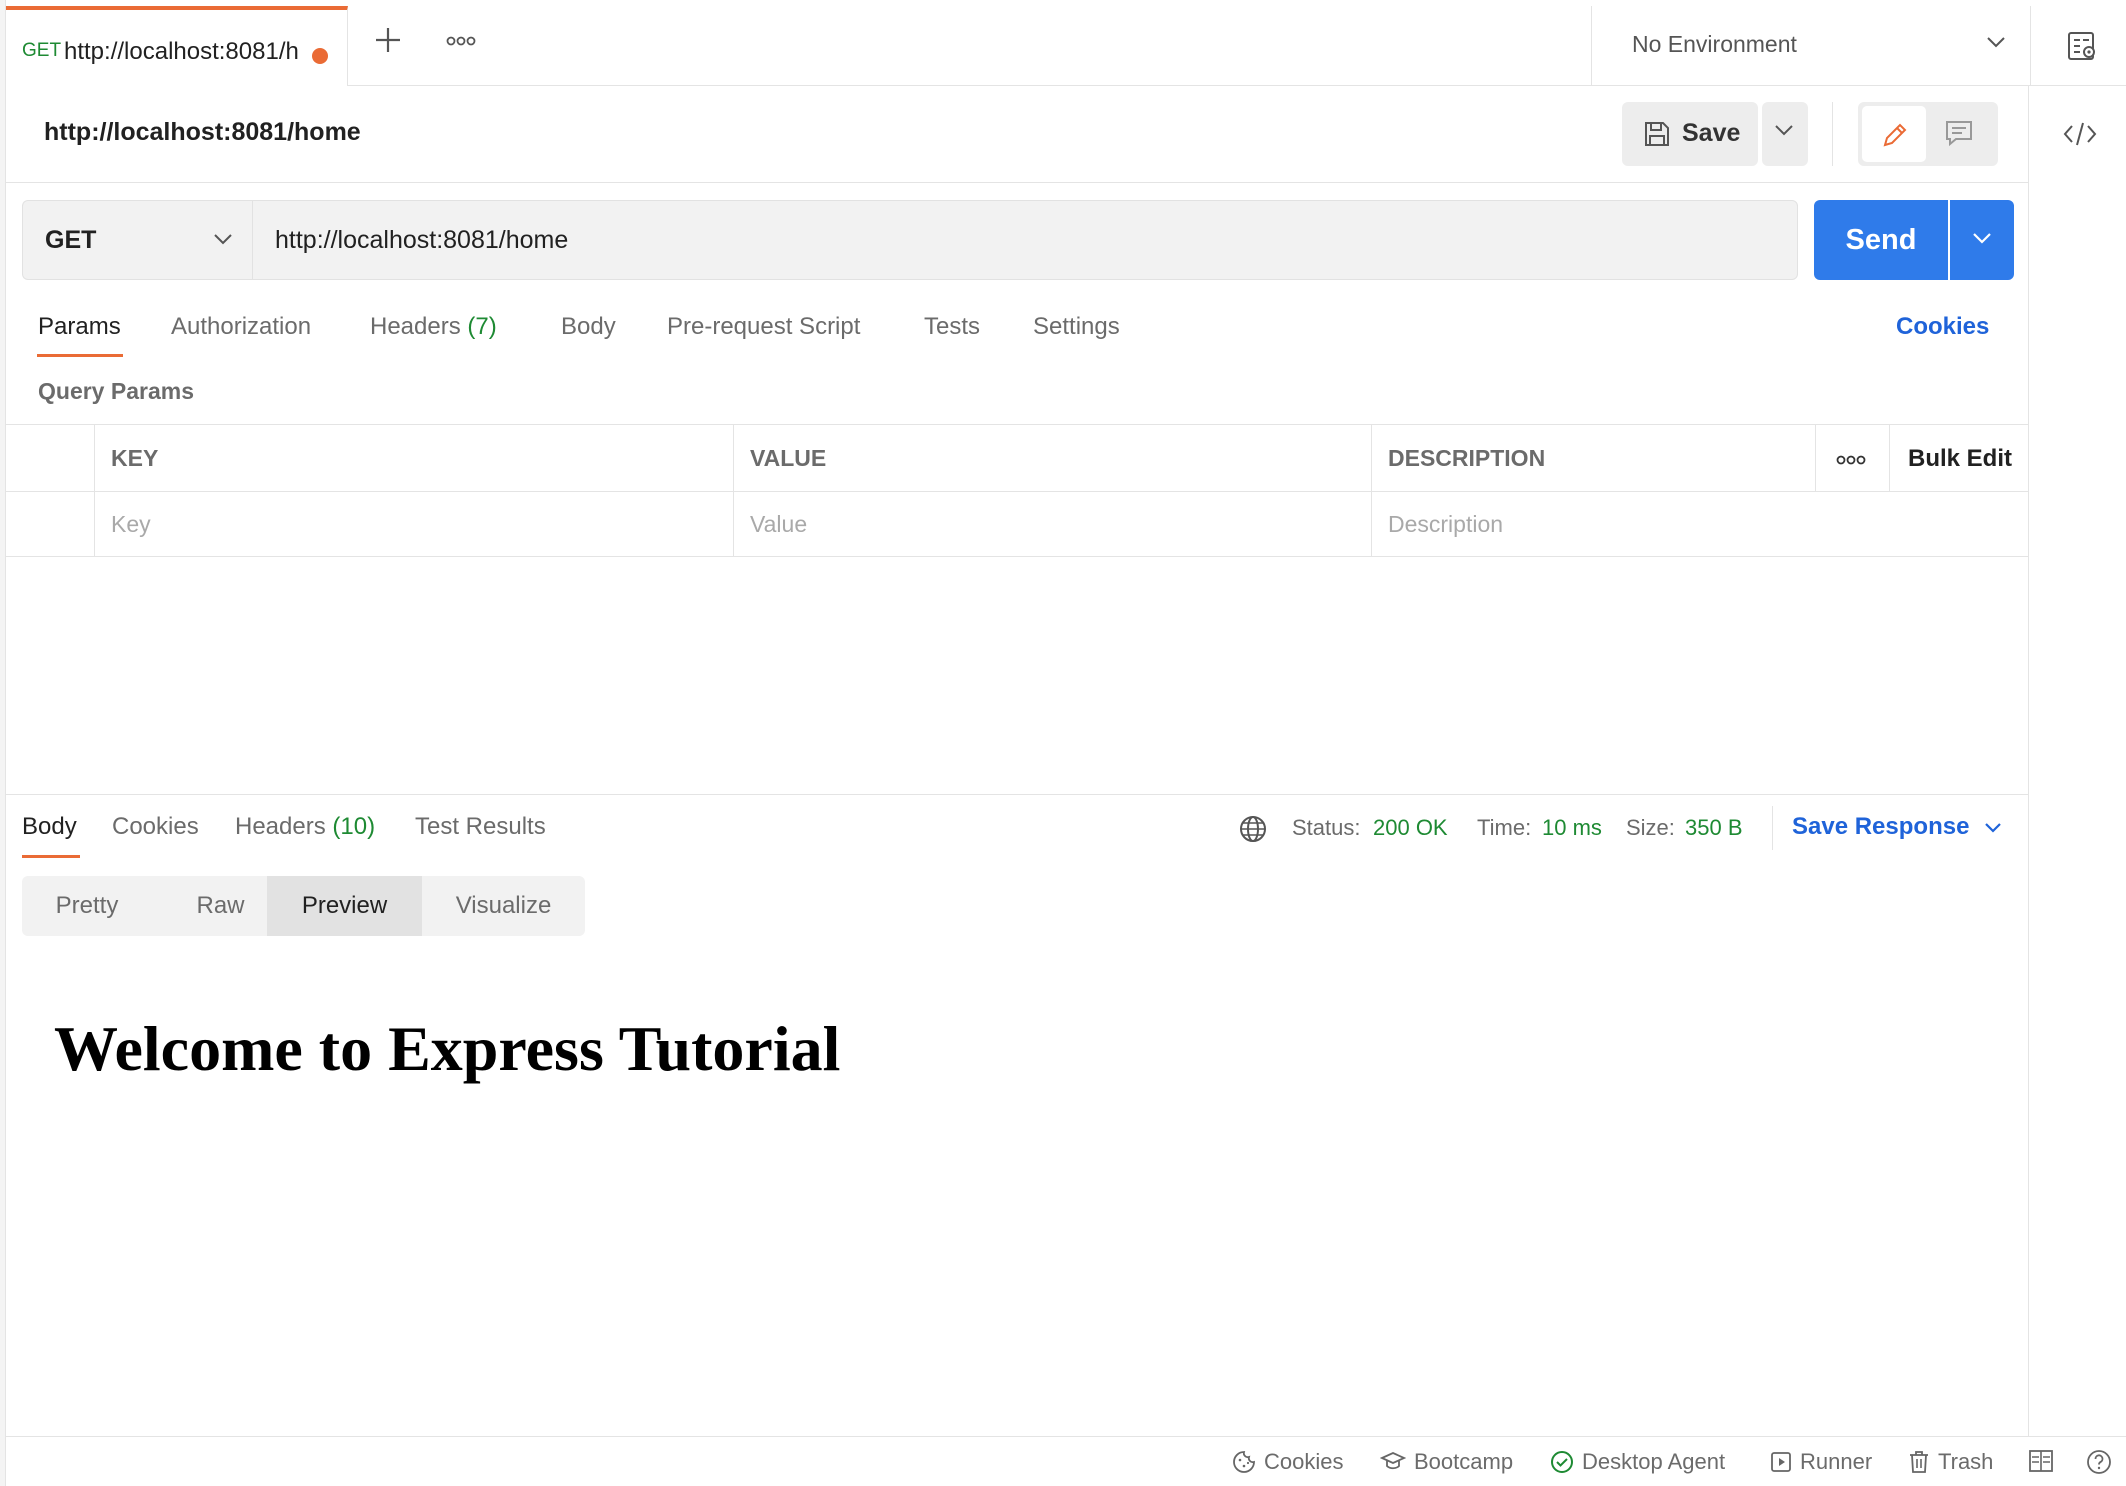  Describe the element at coordinates (1657, 134) in the screenshot. I see `save-icon` at that location.